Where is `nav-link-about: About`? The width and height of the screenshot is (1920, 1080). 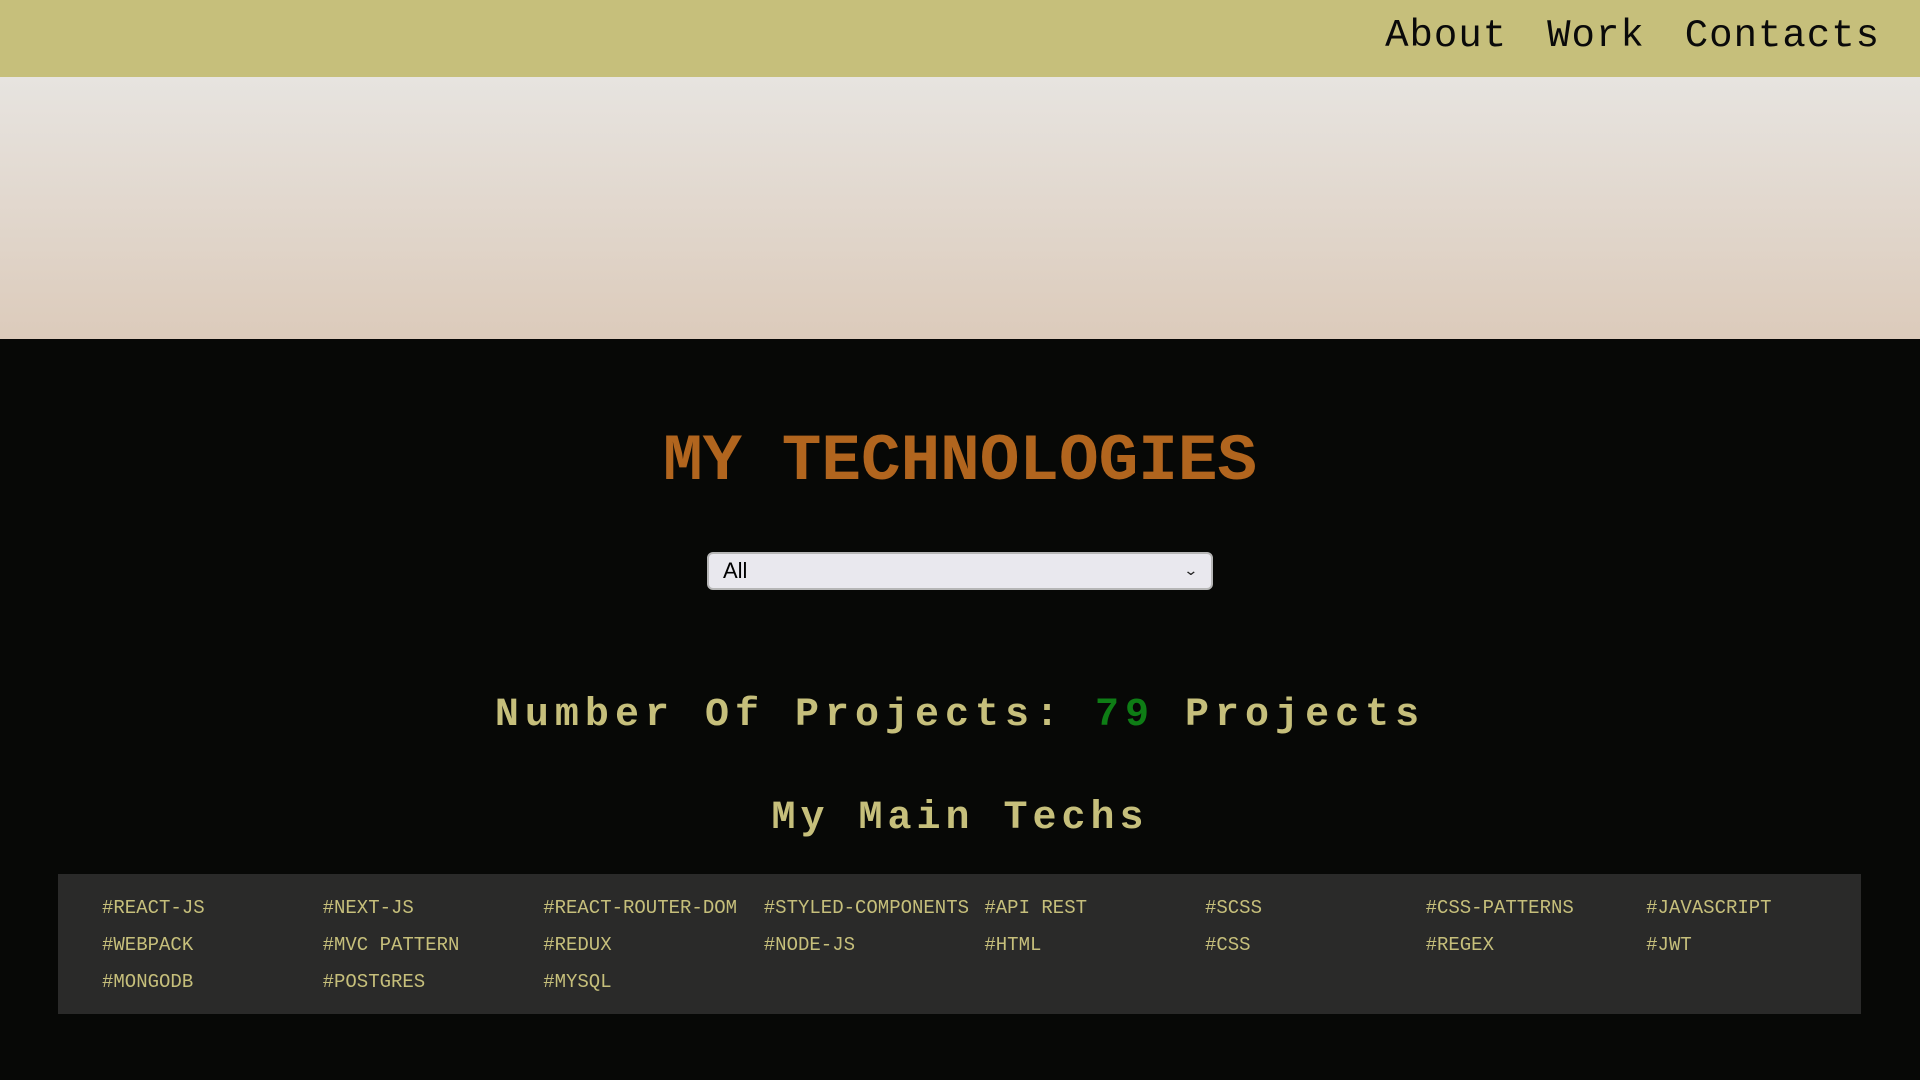
nav-link-about: About is located at coordinates (1446, 36).